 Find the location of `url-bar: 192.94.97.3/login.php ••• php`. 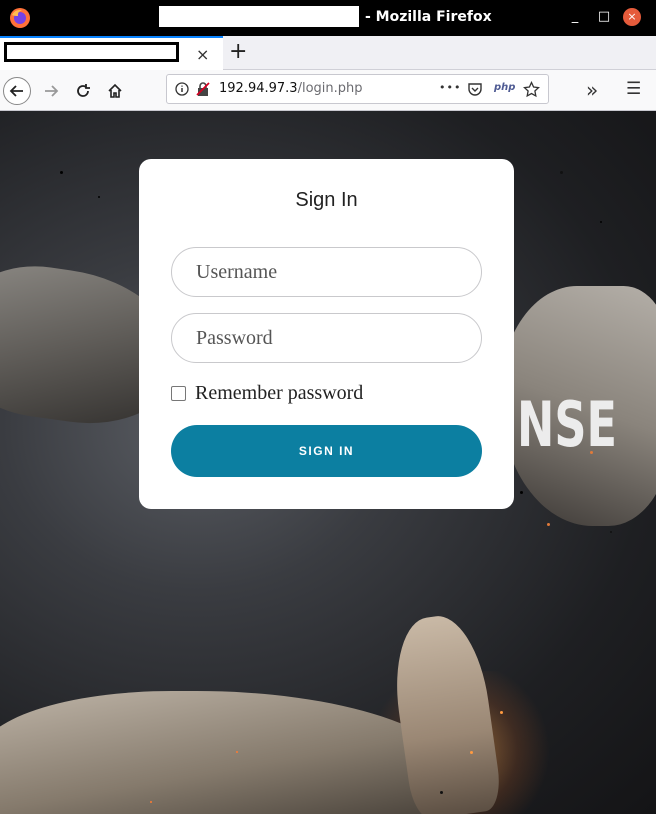

url-bar: 192.94.97.3/login.php ••• php is located at coordinates (357, 89).